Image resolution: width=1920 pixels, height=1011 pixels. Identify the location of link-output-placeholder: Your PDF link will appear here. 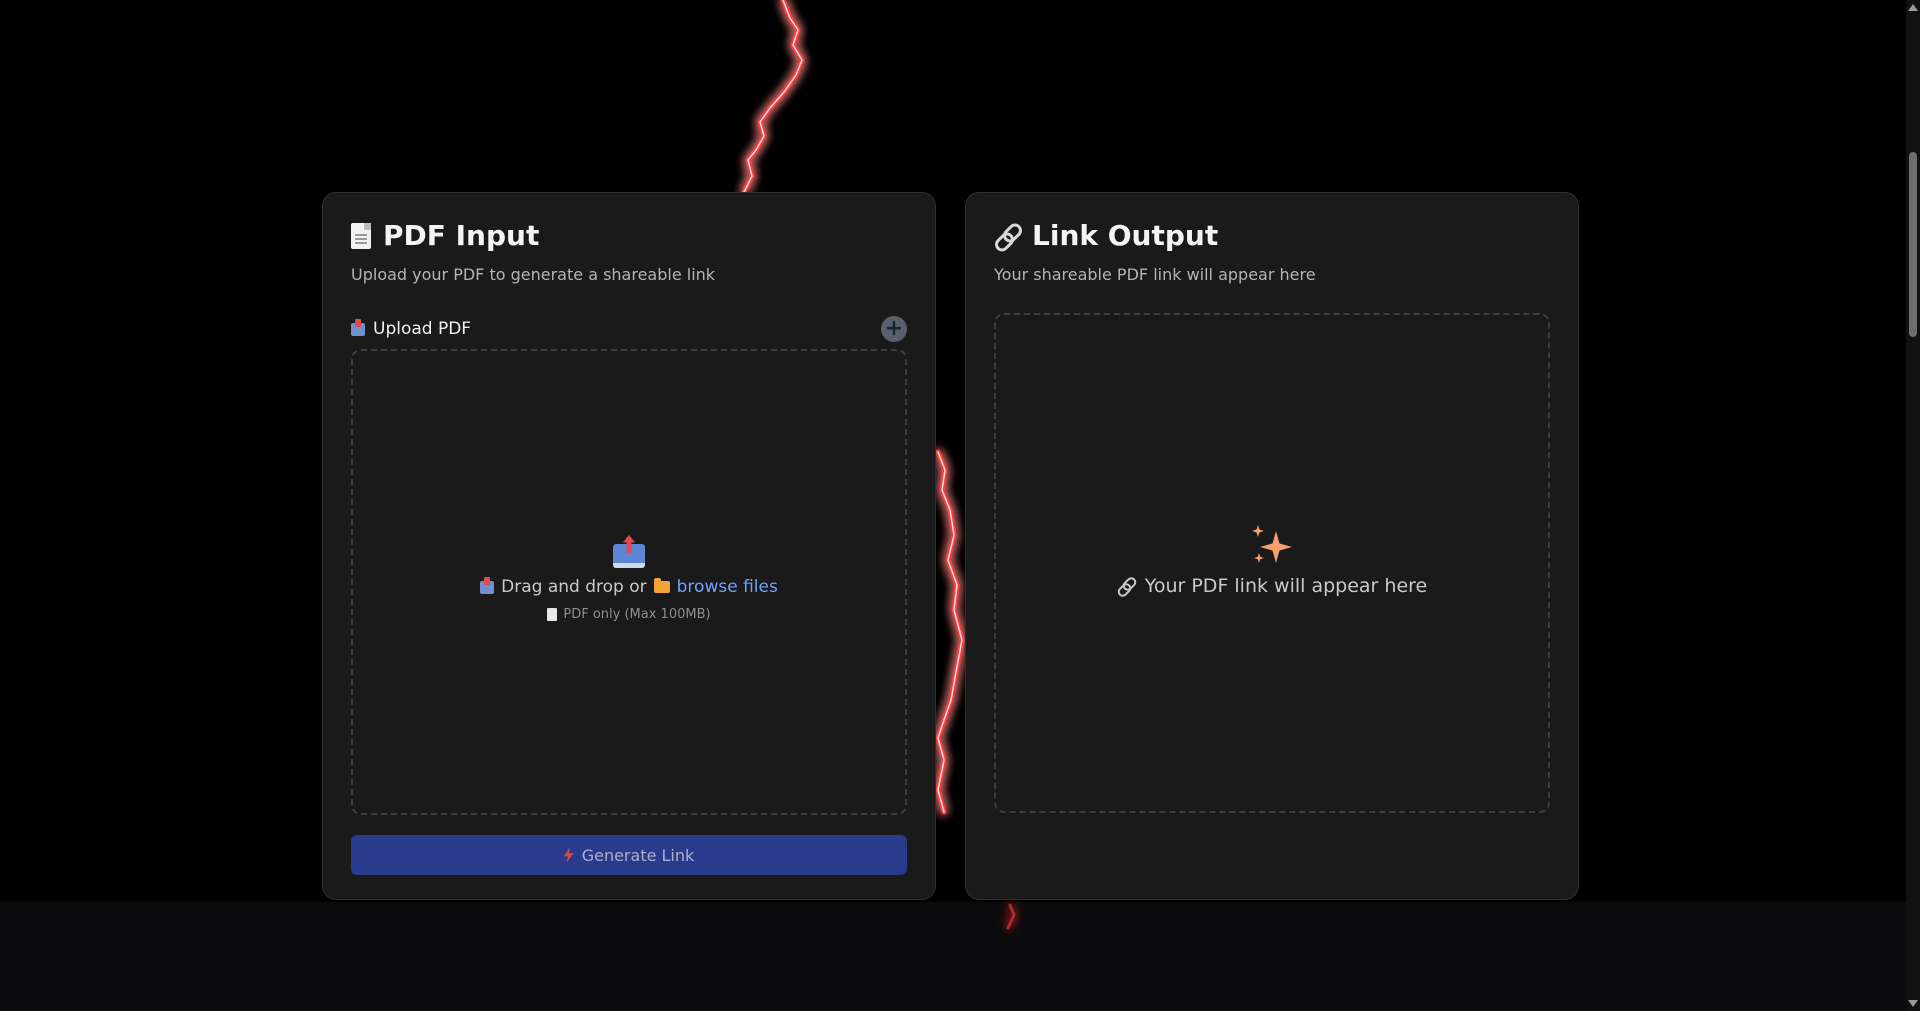
(1272, 561).